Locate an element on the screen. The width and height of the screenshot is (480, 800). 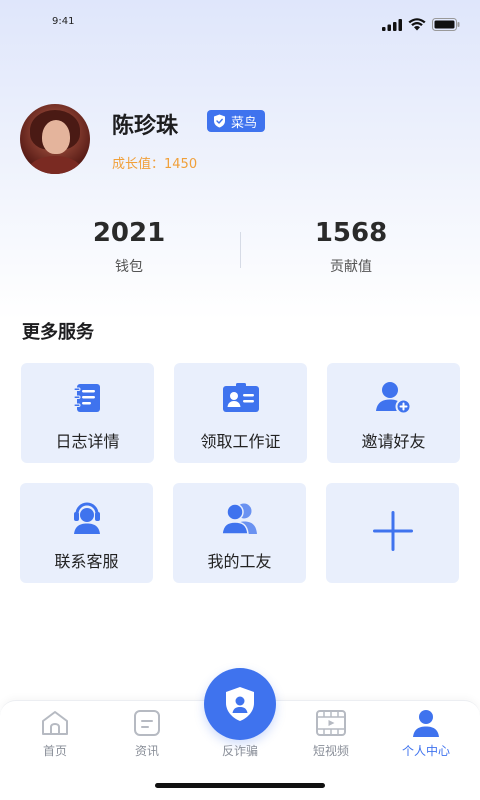
level-badge: 菜鸟 is located at coordinates (236, 121).